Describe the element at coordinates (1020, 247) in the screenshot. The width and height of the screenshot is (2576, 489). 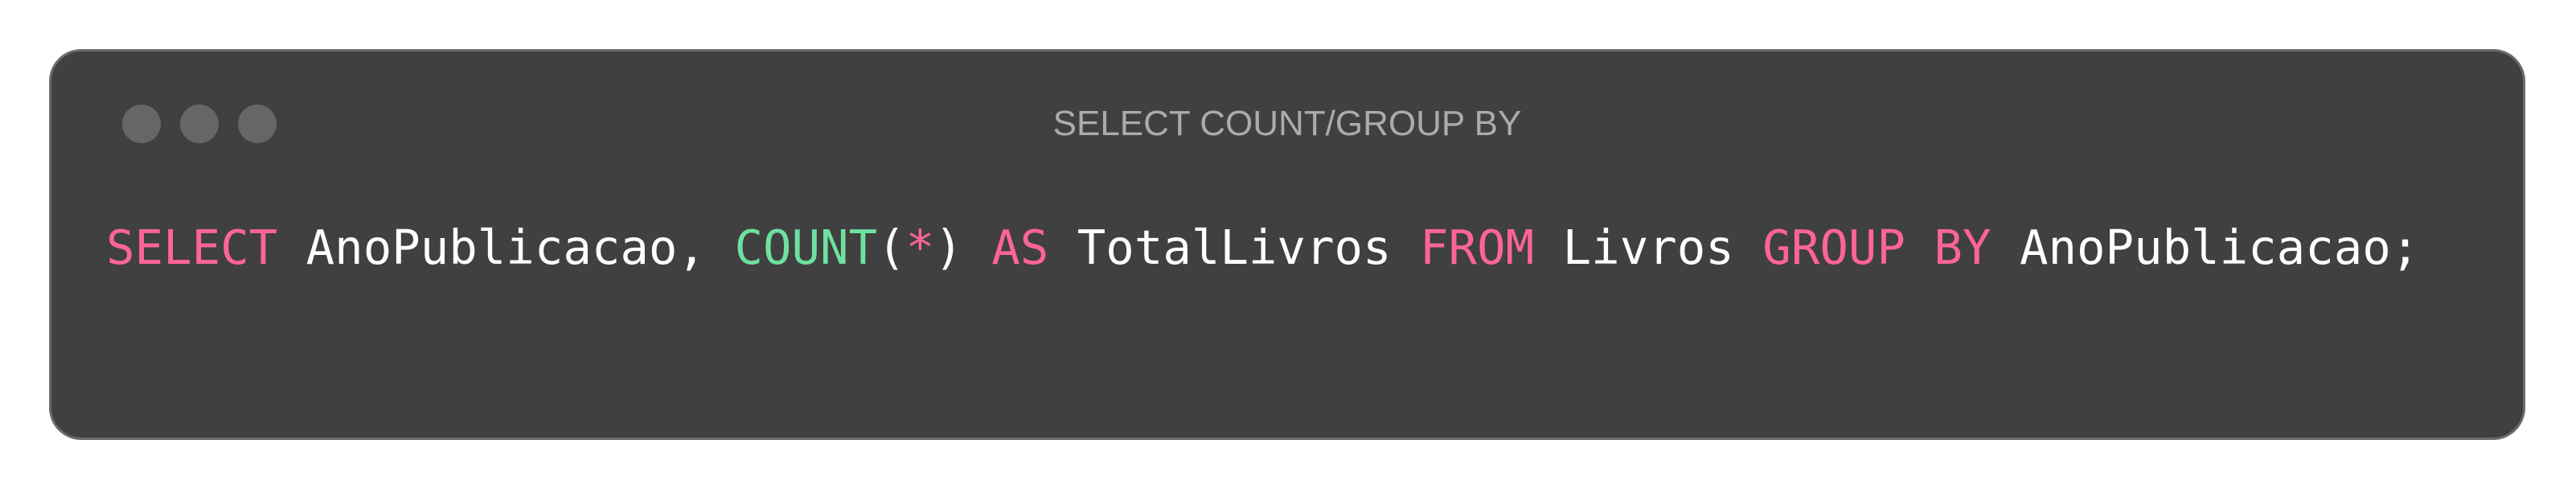
I see `token-keyword-as: AS` at that location.